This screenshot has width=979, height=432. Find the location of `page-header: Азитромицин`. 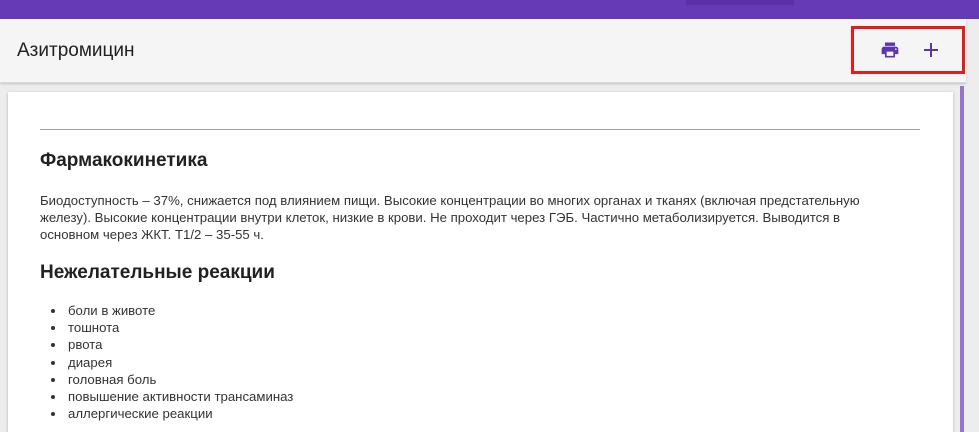

page-header: Азитромицин is located at coordinates (483, 51).